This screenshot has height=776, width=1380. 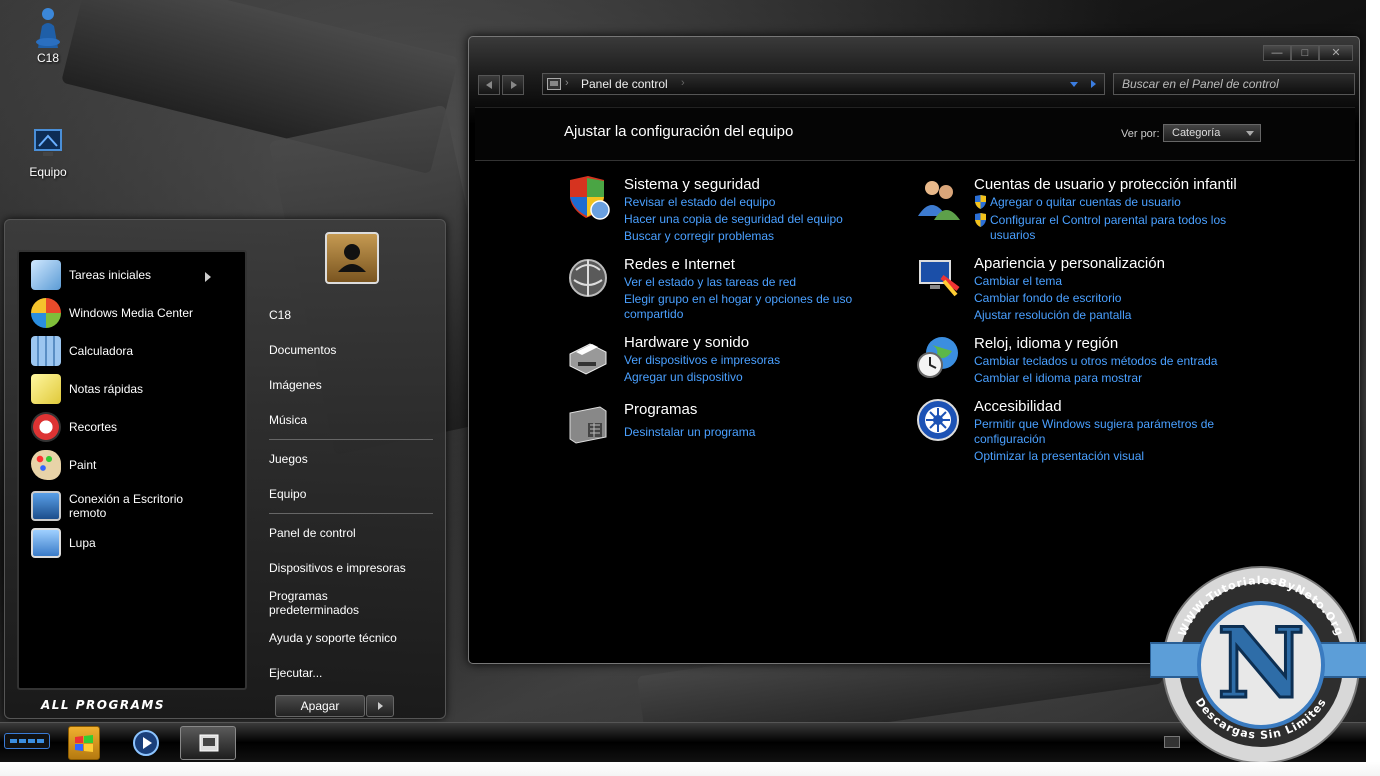 What do you see at coordinates (1105, 184) in the screenshot?
I see `category-title: Cuentas de usuario y protección infantil` at bounding box center [1105, 184].